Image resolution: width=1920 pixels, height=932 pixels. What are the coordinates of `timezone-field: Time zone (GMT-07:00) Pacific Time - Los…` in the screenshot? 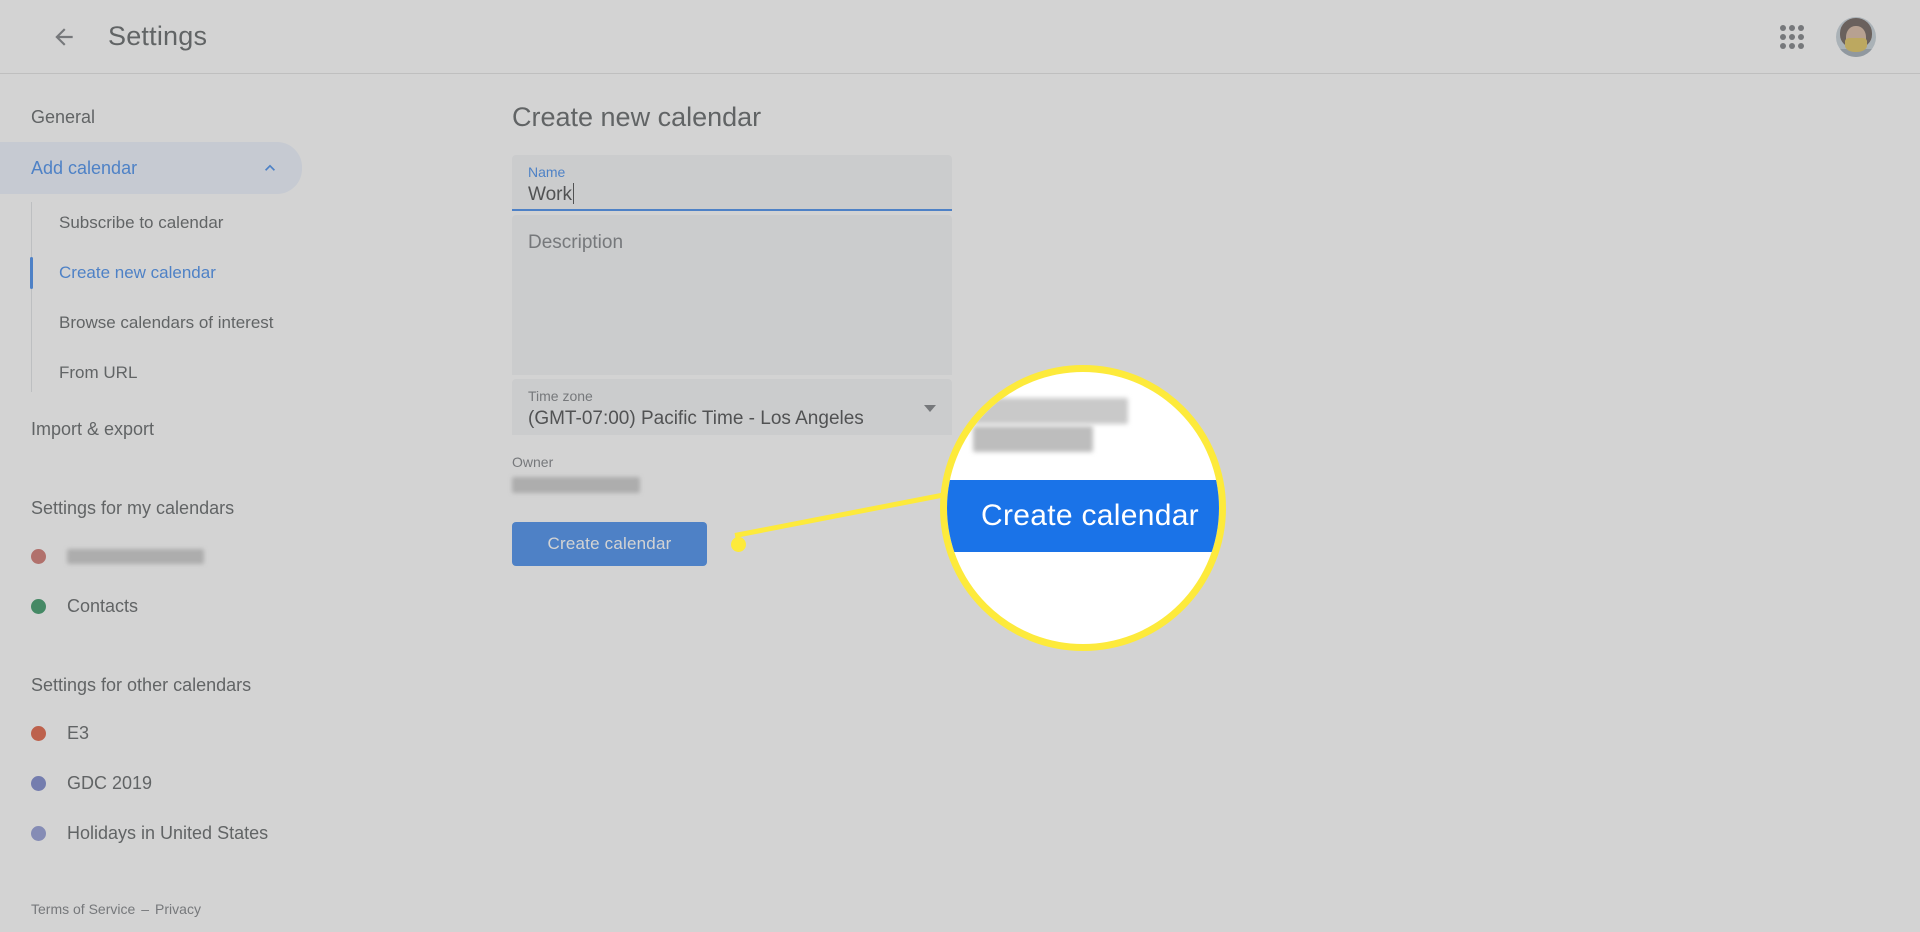 It's located at (732, 407).